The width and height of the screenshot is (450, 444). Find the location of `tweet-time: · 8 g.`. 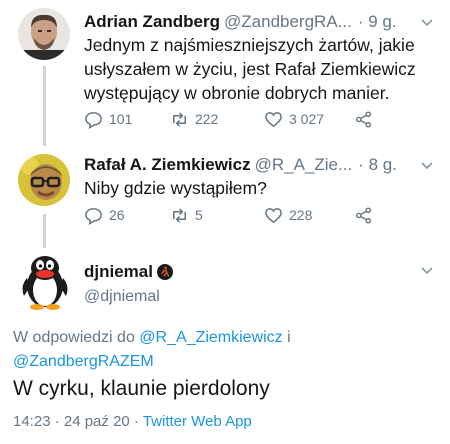

tweet-time: · 8 g. is located at coordinates (377, 164).